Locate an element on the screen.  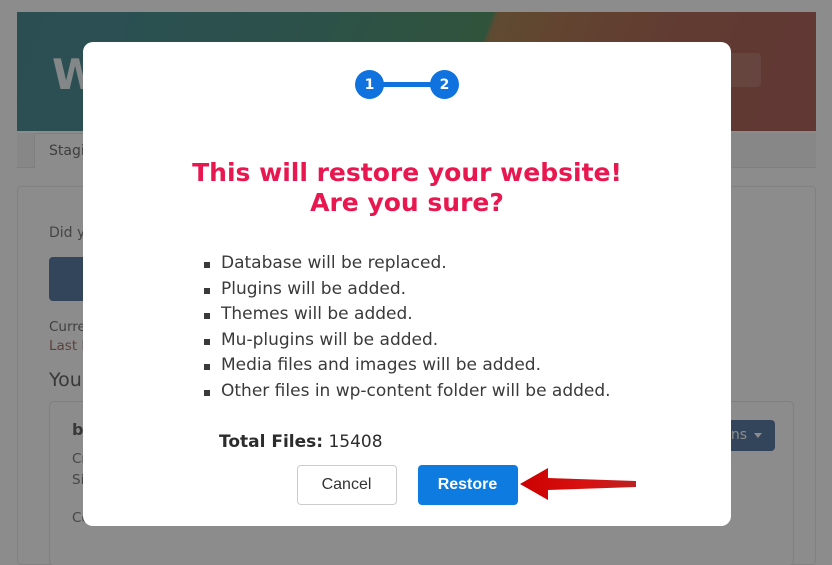
modal-actions: Cancel Restore is located at coordinates (407, 485).